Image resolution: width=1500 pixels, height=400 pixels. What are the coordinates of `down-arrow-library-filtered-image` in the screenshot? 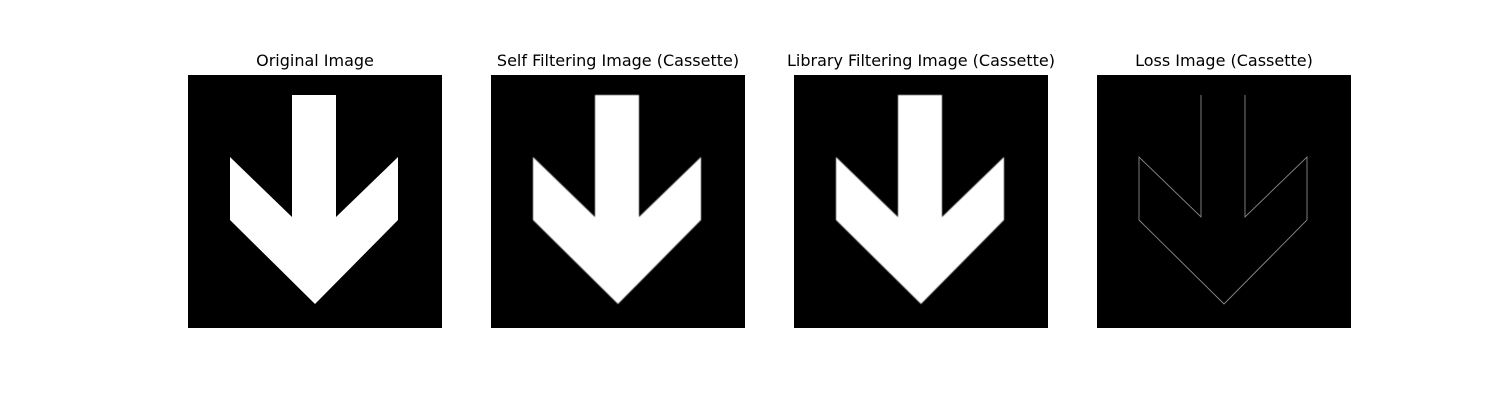 It's located at (921, 201).